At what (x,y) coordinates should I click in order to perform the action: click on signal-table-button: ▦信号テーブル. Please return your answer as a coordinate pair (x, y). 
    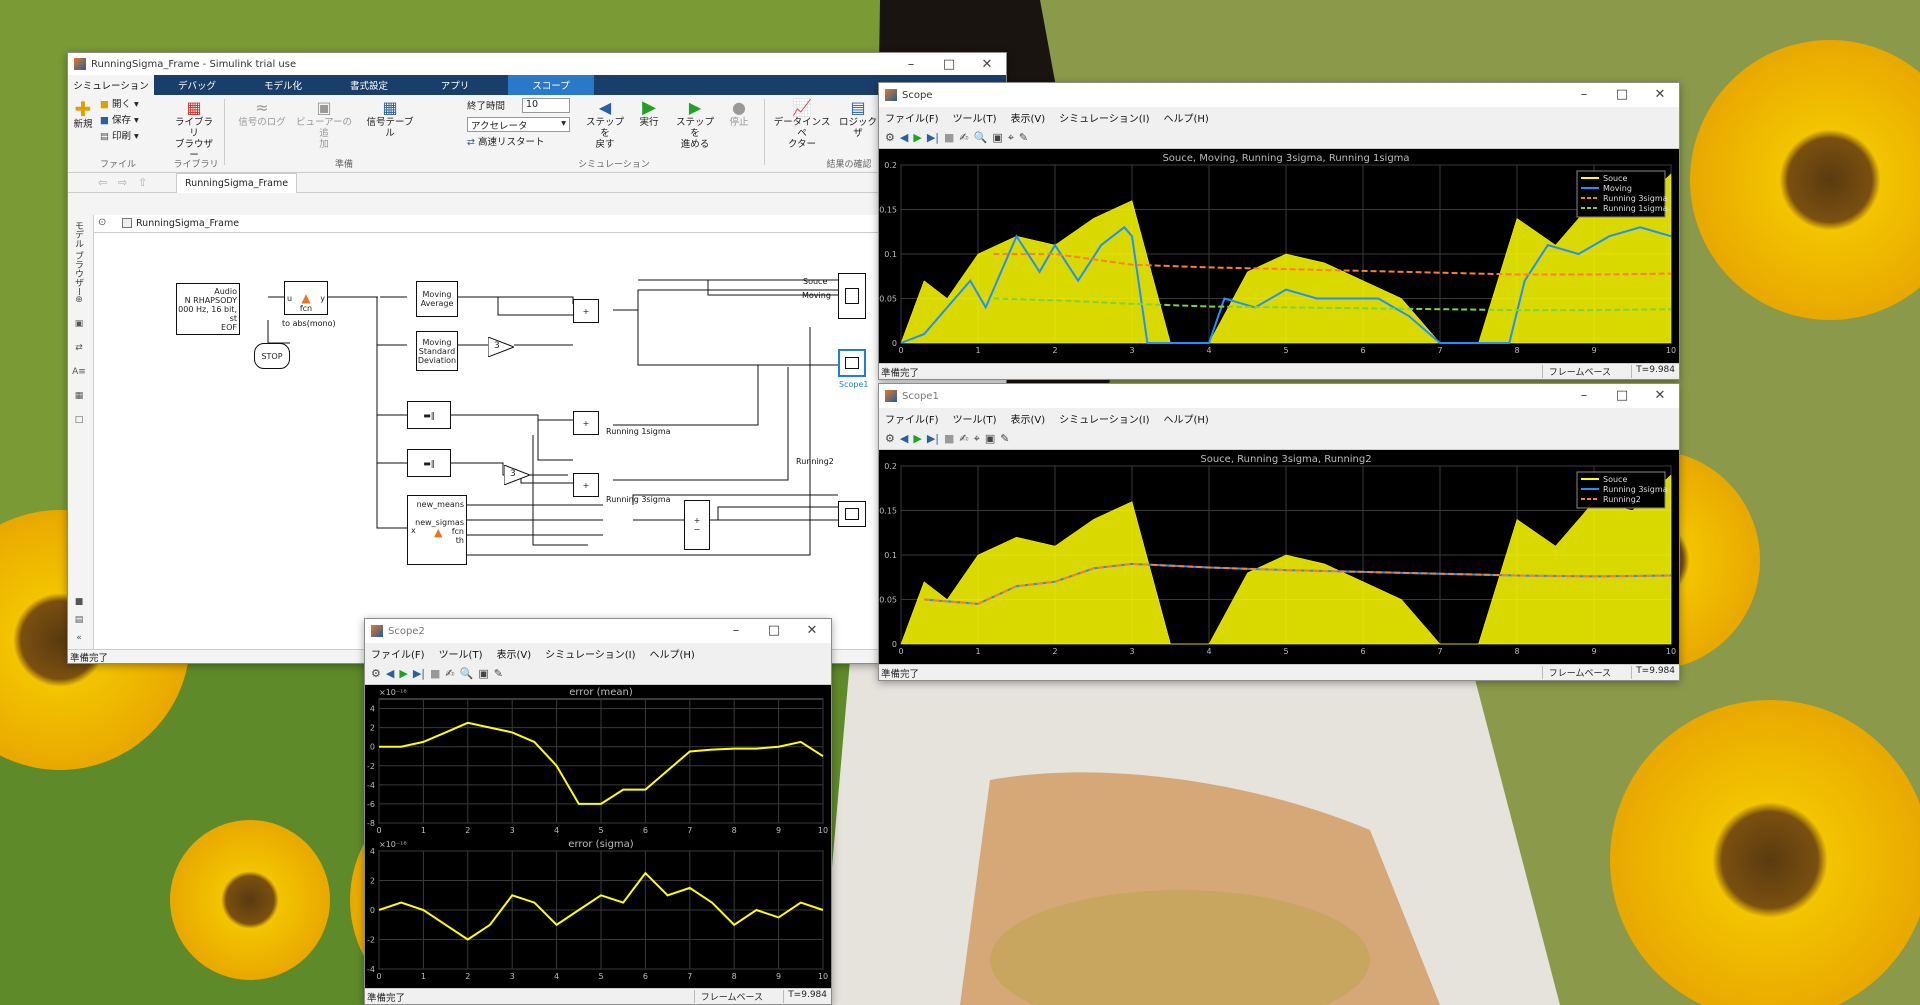
    Looking at the image, I should click on (390, 119).